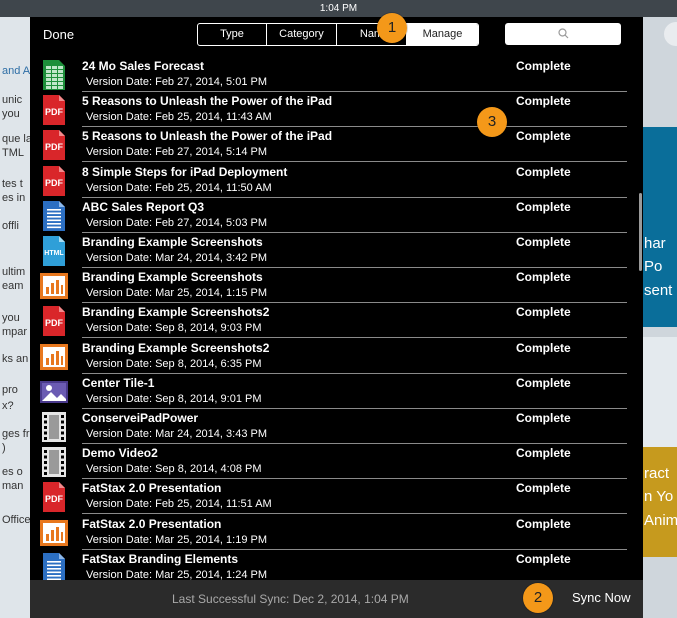 This screenshot has height=618, width=677. Describe the element at coordinates (179, 504) in the screenshot. I see `document-version-date: Version Date: Feb 25, 2014, 11:51 AM` at that location.